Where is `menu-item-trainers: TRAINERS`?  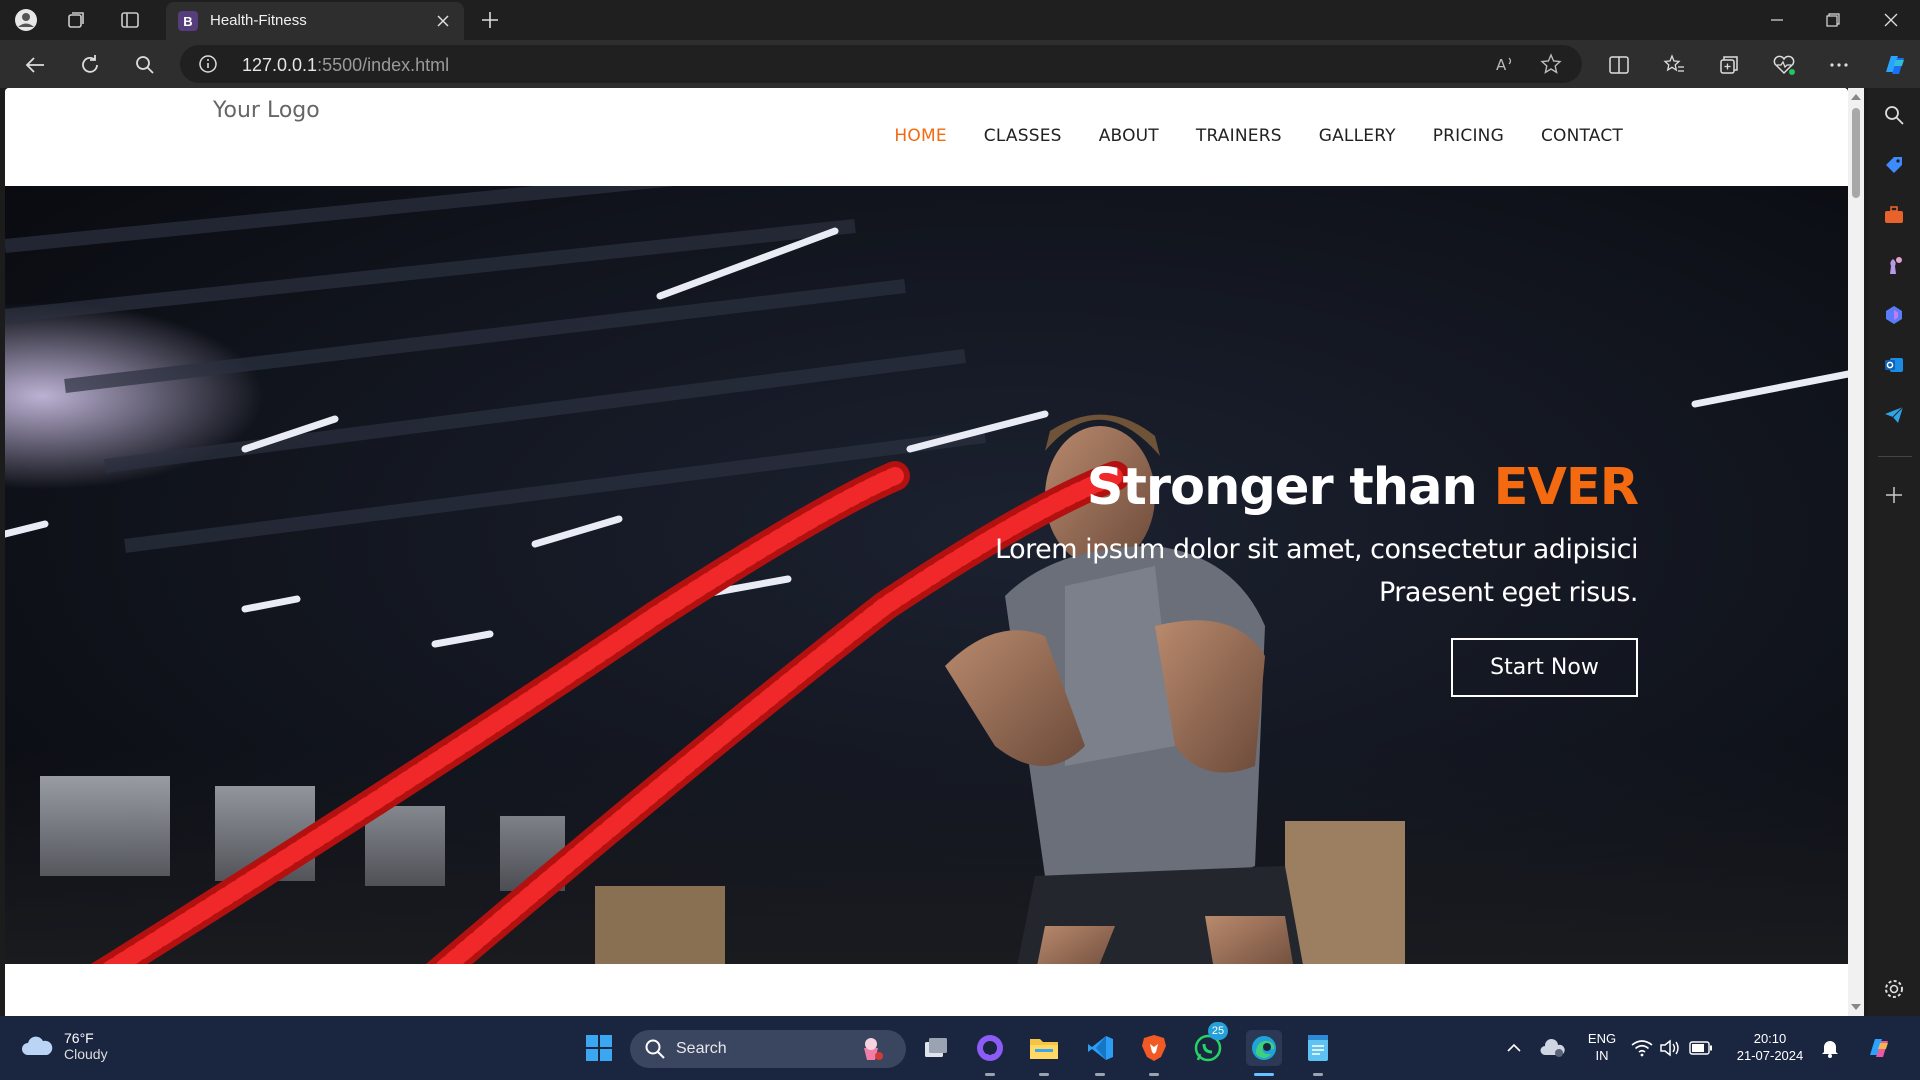
menu-item-trainers: TRAINERS is located at coordinates (1239, 136).